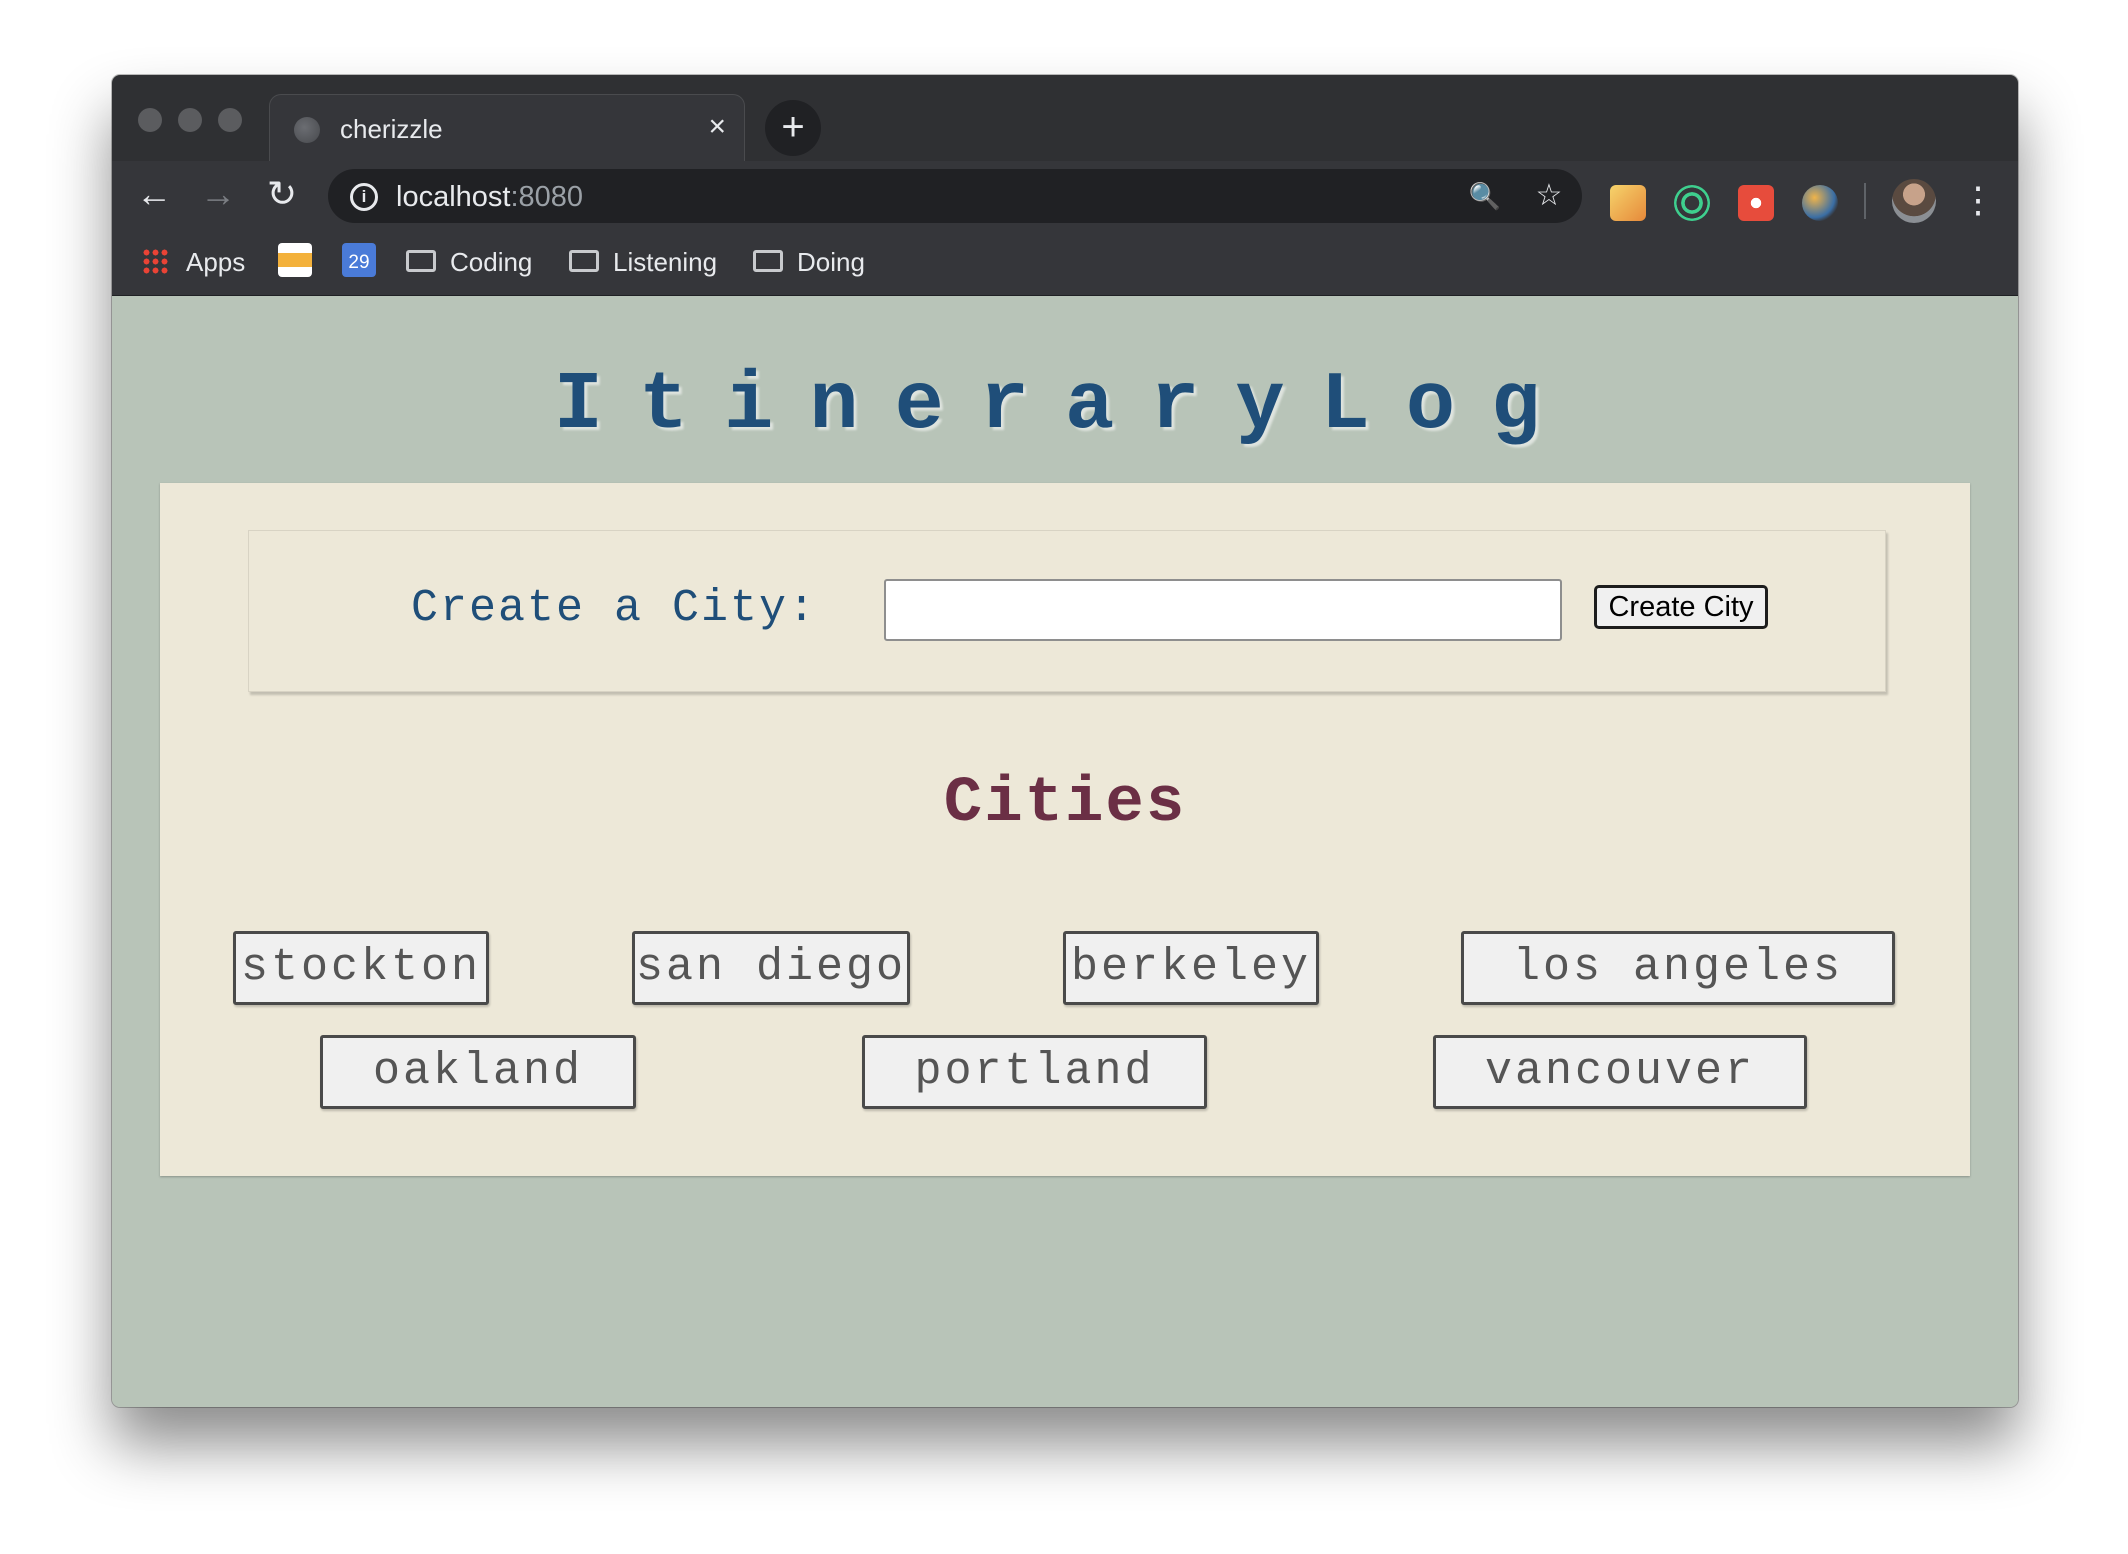 The height and width of the screenshot is (1554, 2128). Describe the element at coordinates (1820, 203) in the screenshot. I see `extension-globe-icon` at that location.